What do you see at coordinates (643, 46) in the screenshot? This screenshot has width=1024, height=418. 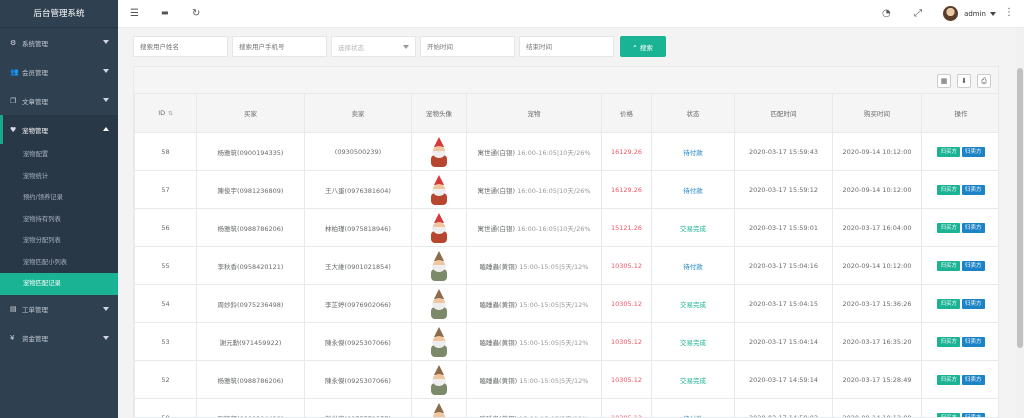 I see `search-button: ⌕ 搜索` at bounding box center [643, 46].